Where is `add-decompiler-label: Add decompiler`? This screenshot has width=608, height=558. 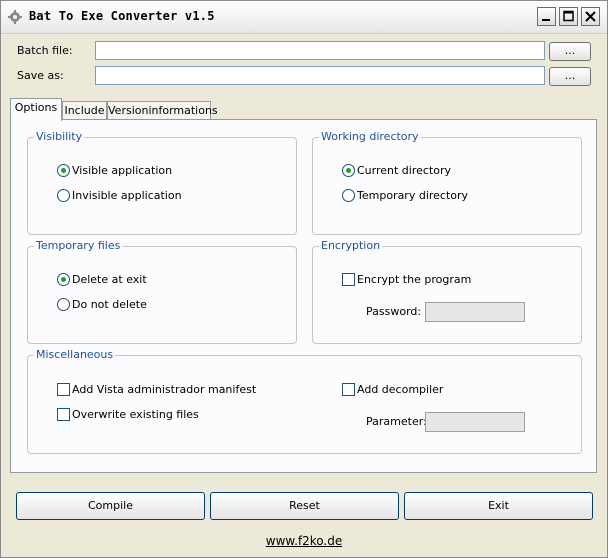 add-decompiler-label: Add decompiler is located at coordinates (400, 389).